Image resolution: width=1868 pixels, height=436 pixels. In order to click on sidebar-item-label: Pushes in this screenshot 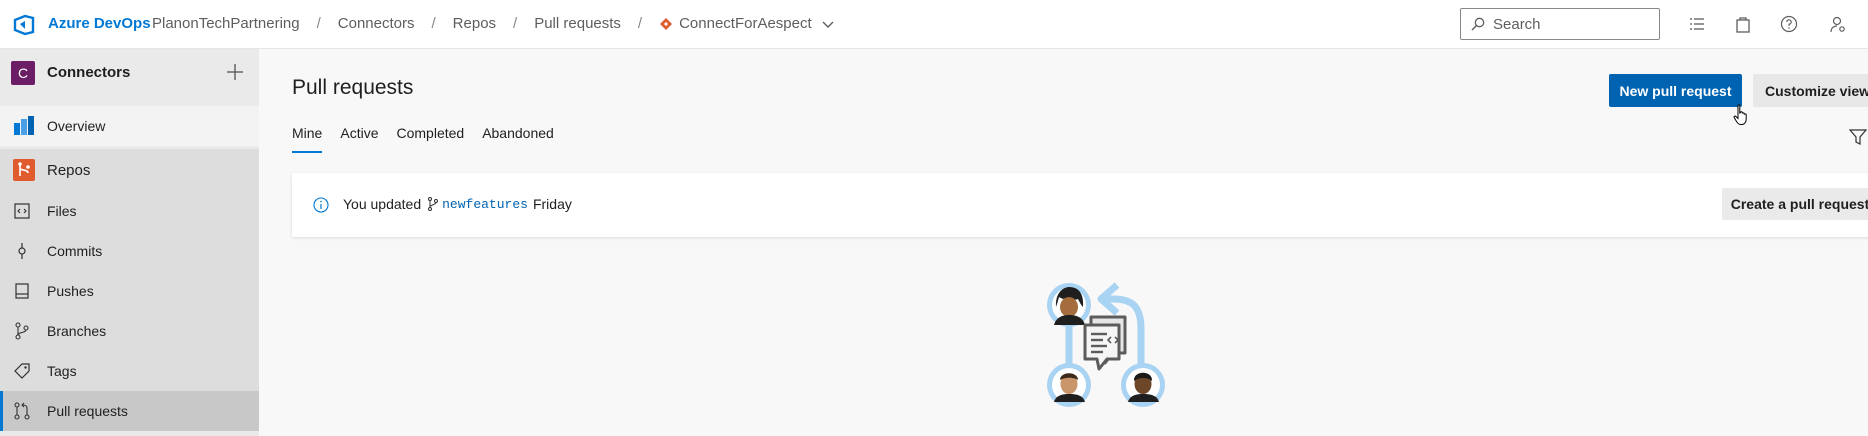, I will do `click(70, 291)`.